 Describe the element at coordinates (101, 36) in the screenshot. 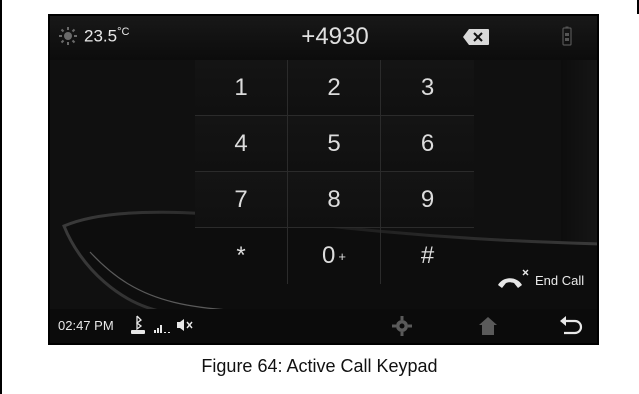

I see `temperature-value: 23.5` at that location.